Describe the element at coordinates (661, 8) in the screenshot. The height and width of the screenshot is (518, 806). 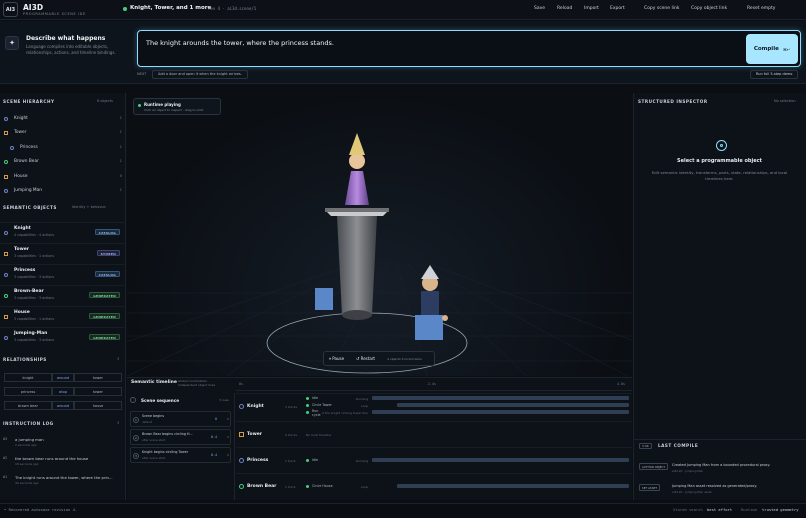
I see `copy-scene-link-button: Copy scene link` at that location.